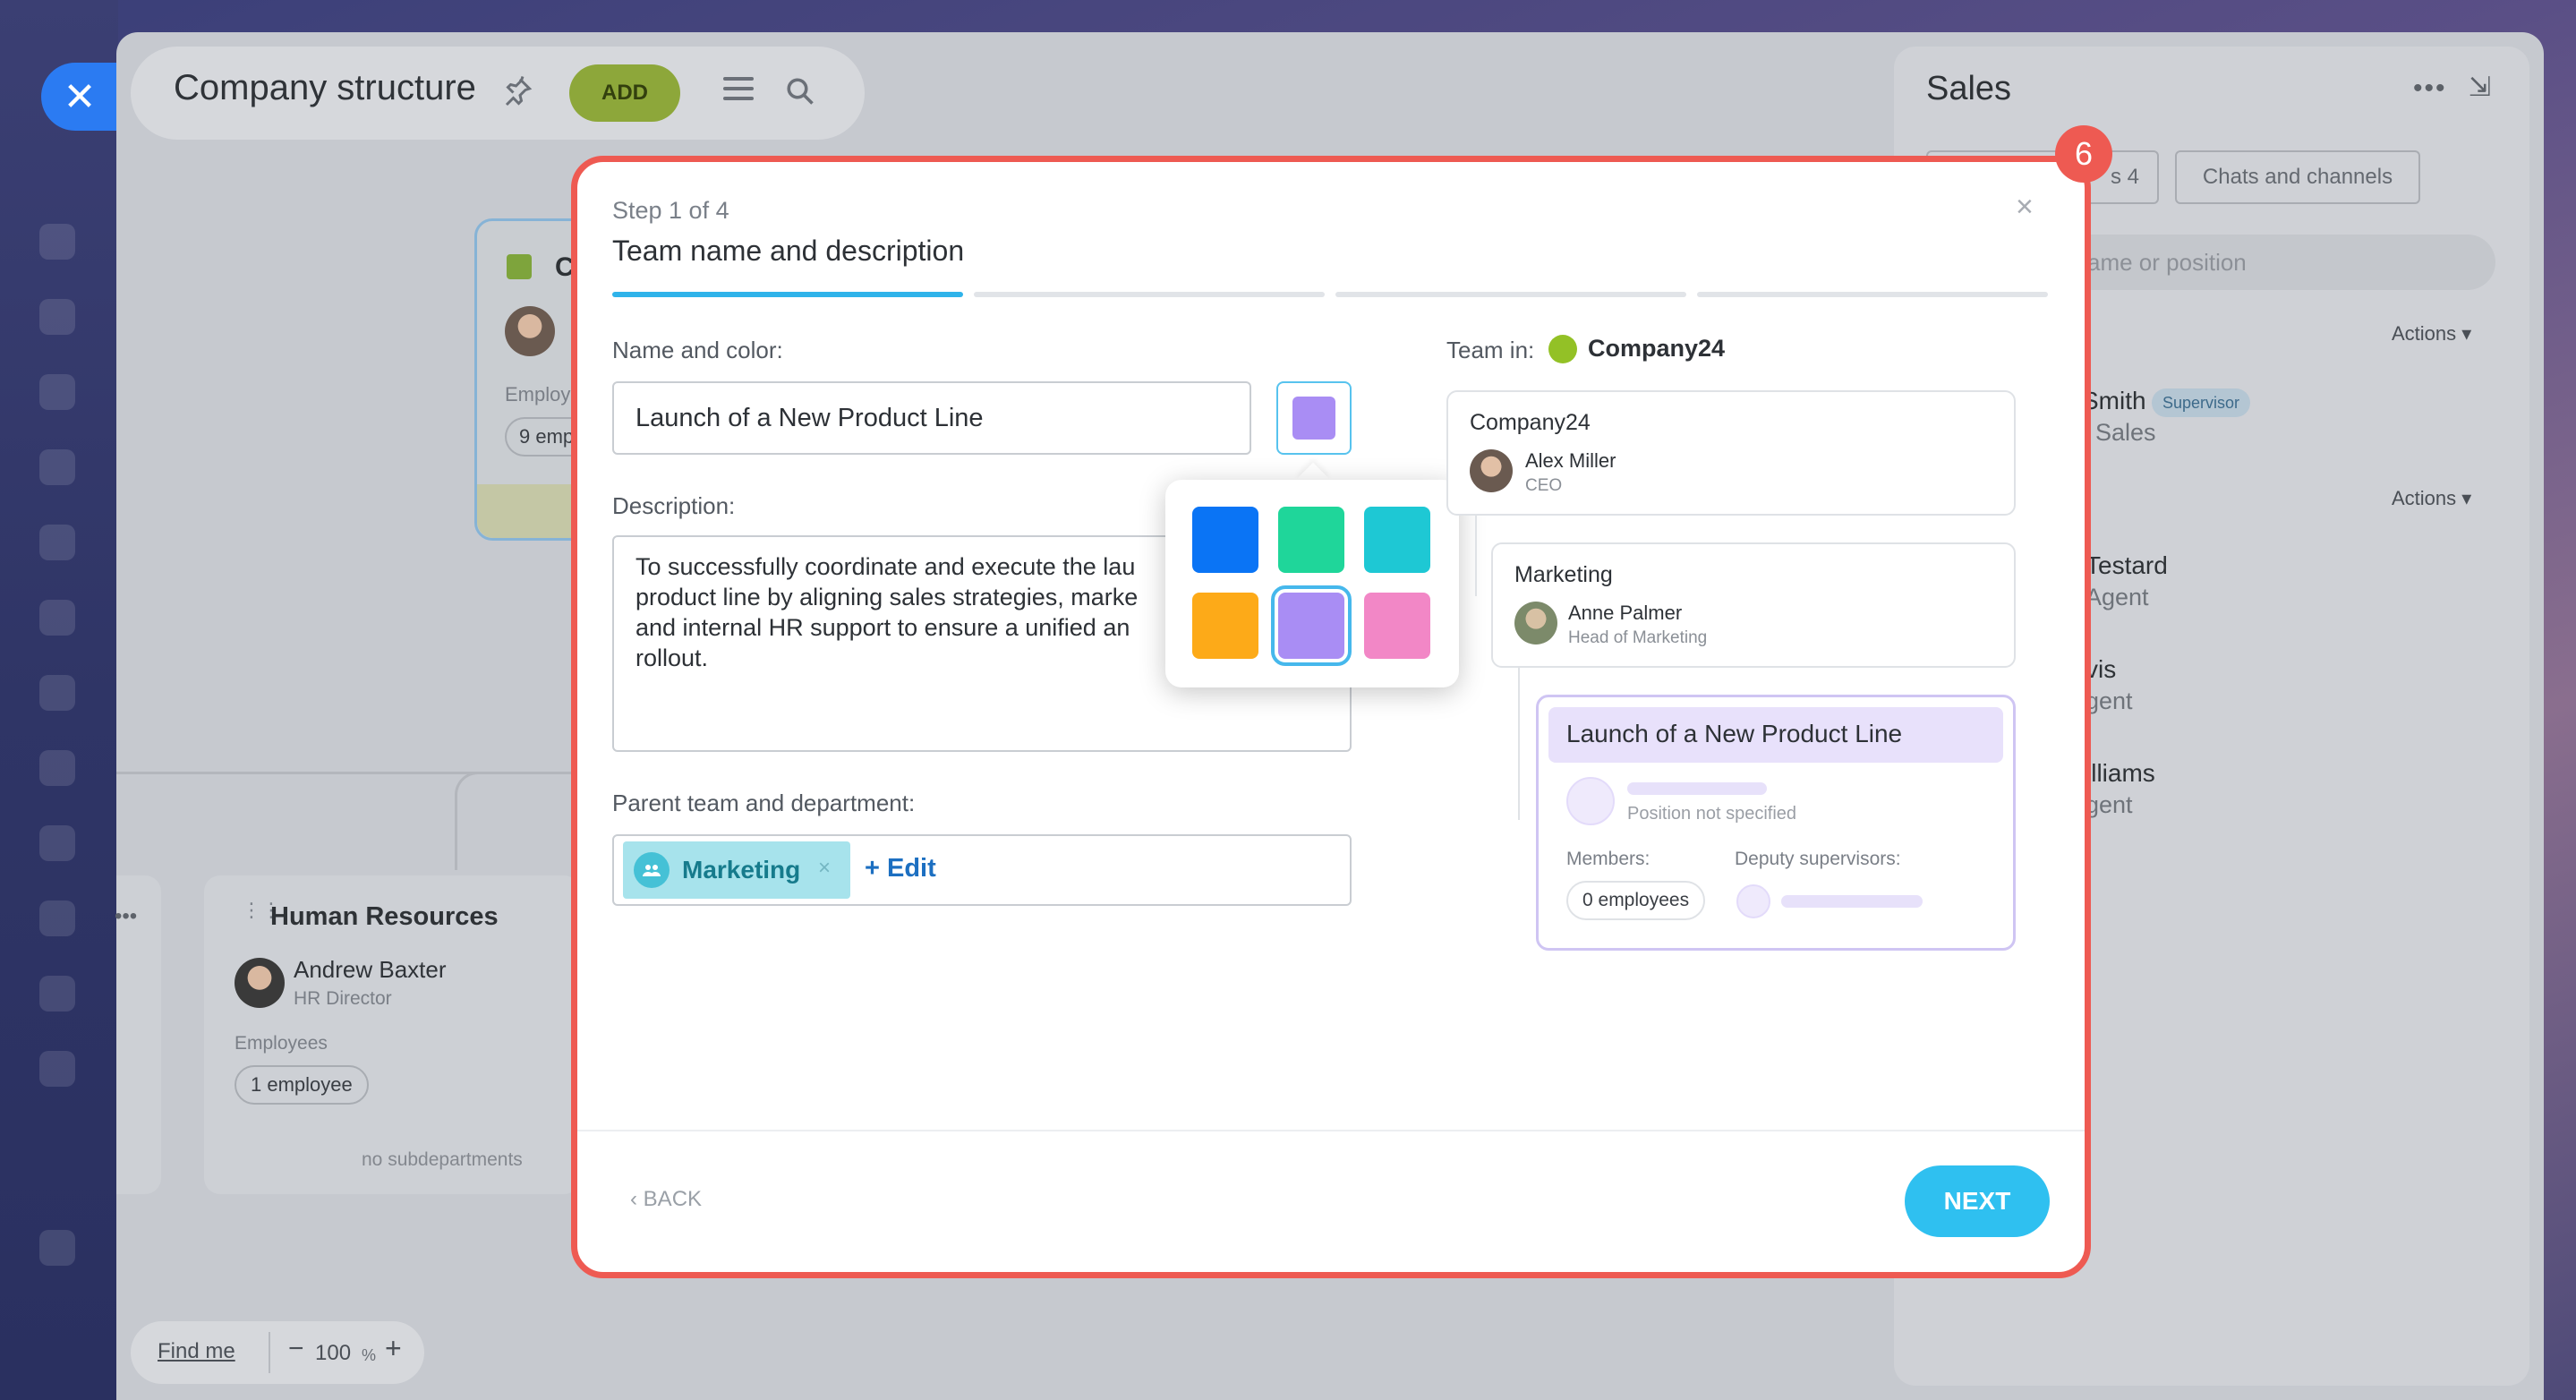  What do you see at coordinates (1563, 574) in the screenshot?
I see `preview-marketing-title: Marketing` at bounding box center [1563, 574].